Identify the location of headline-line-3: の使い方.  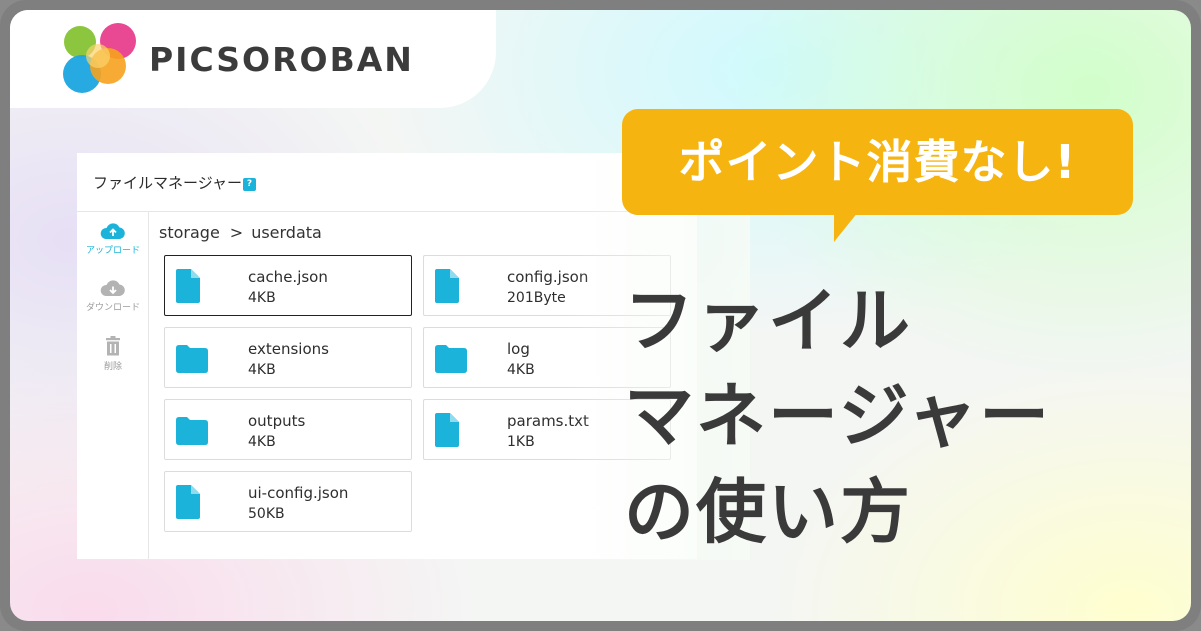
(768, 512).